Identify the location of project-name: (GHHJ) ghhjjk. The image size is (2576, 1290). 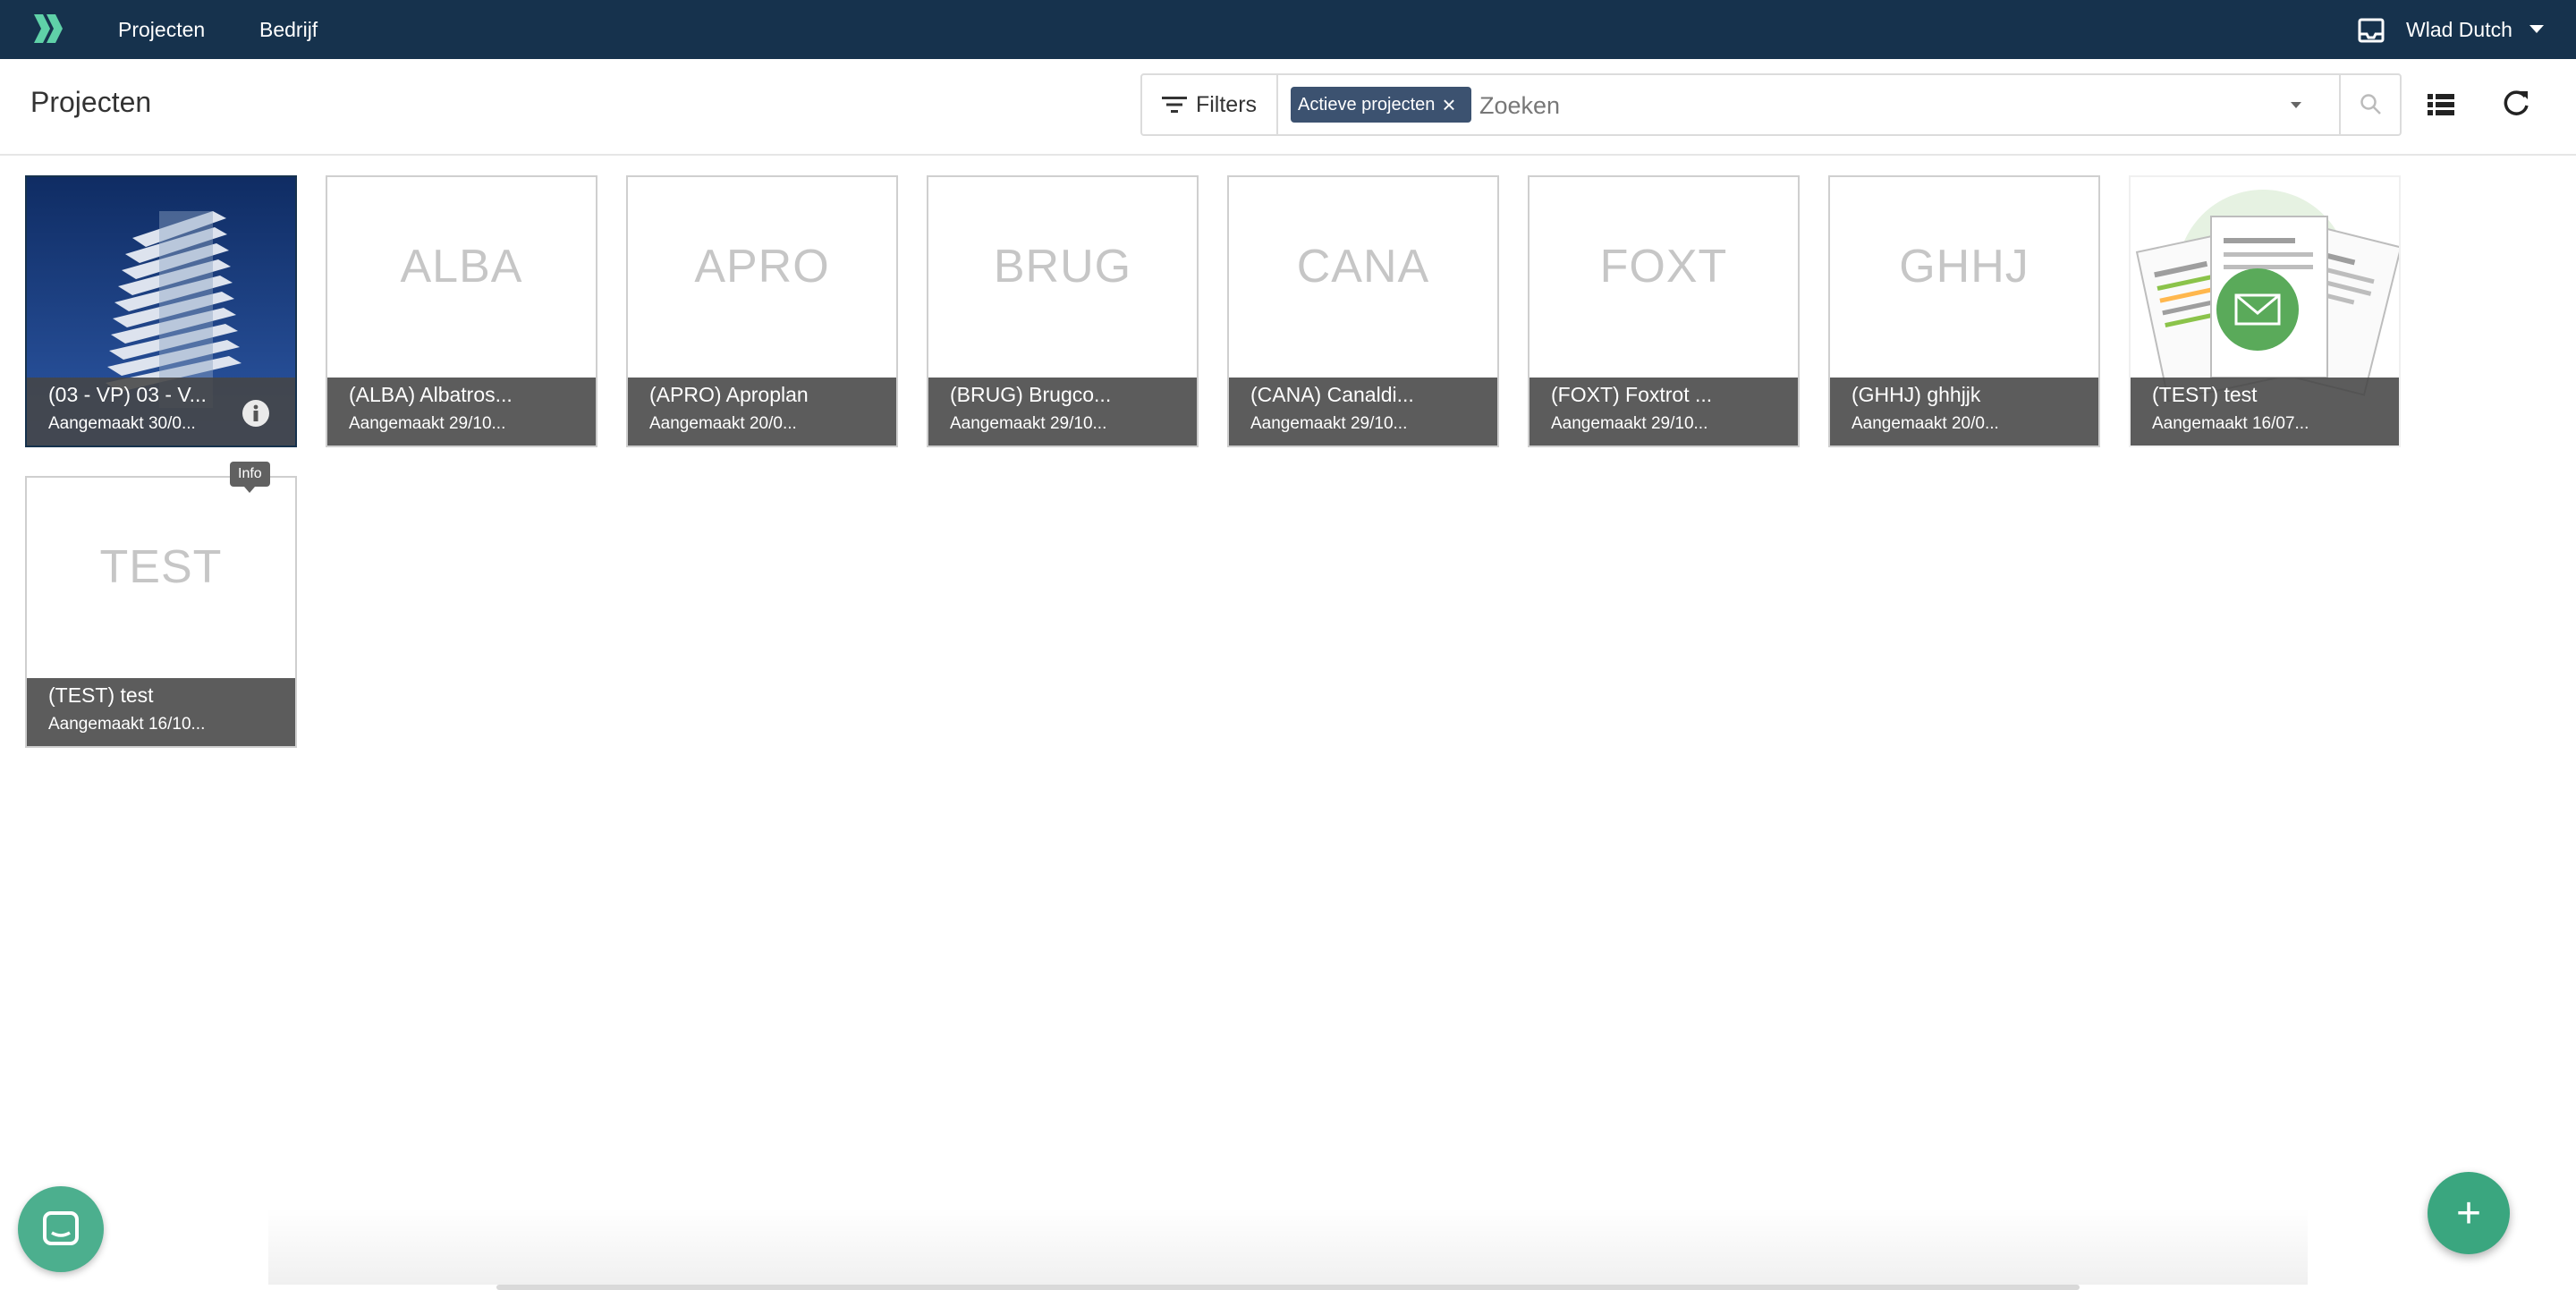
(1916, 394).